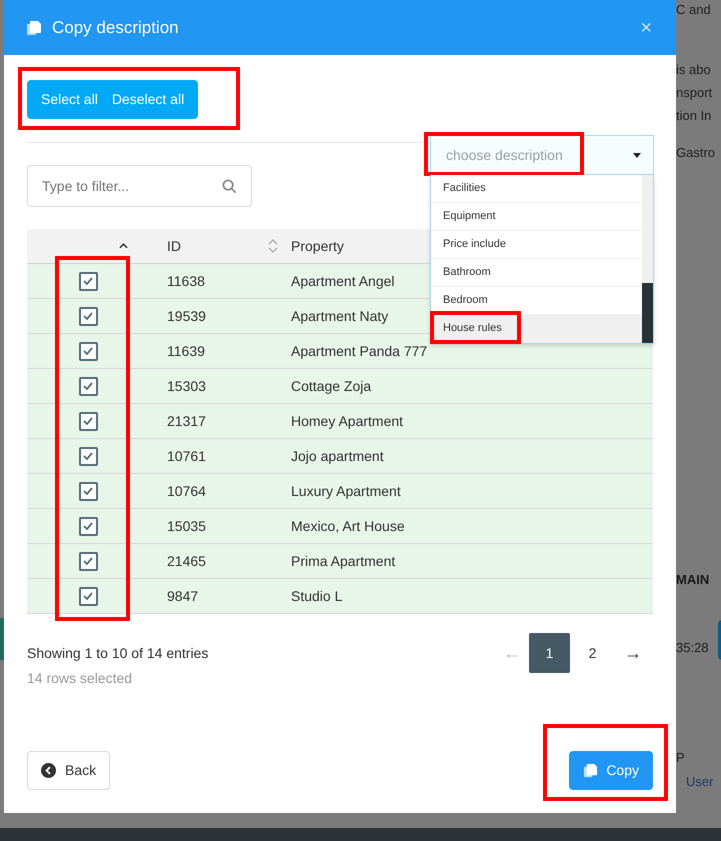 The height and width of the screenshot is (841, 721). What do you see at coordinates (536, 217) in the screenshot?
I see `dropdown-option: Equipment` at bounding box center [536, 217].